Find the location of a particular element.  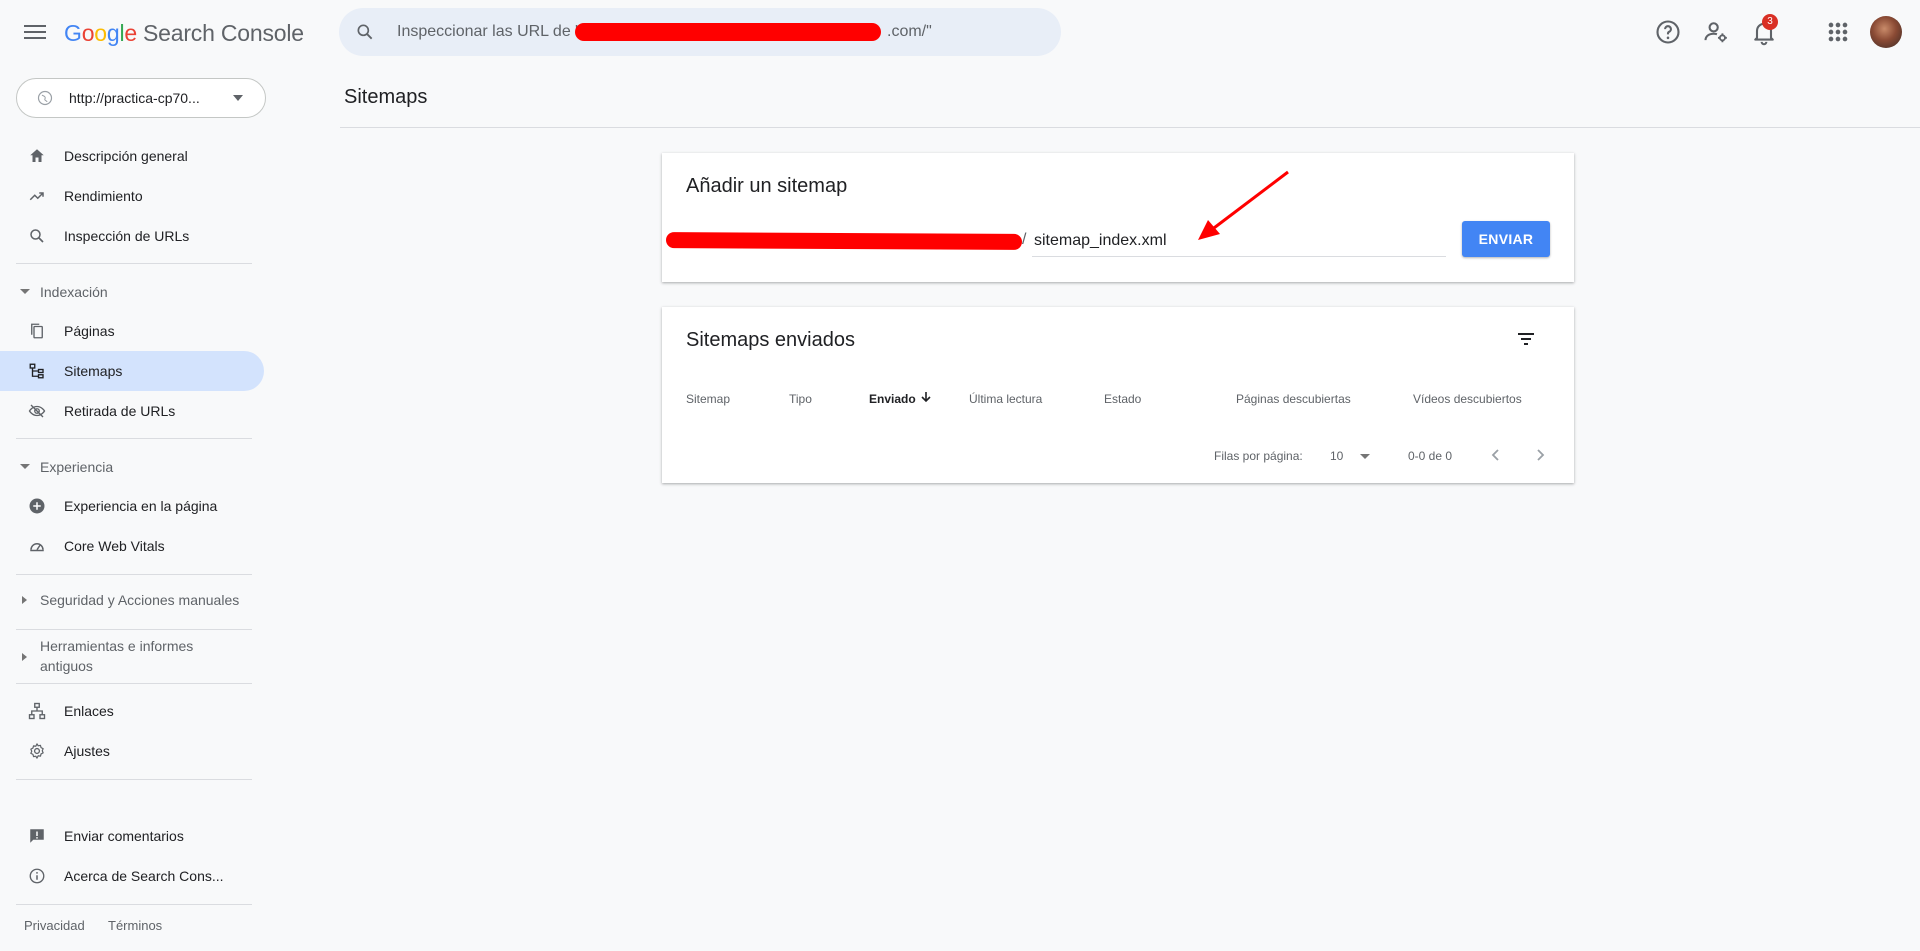

sidebar-item-label: Rendimiento is located at coordinates (103, 196).